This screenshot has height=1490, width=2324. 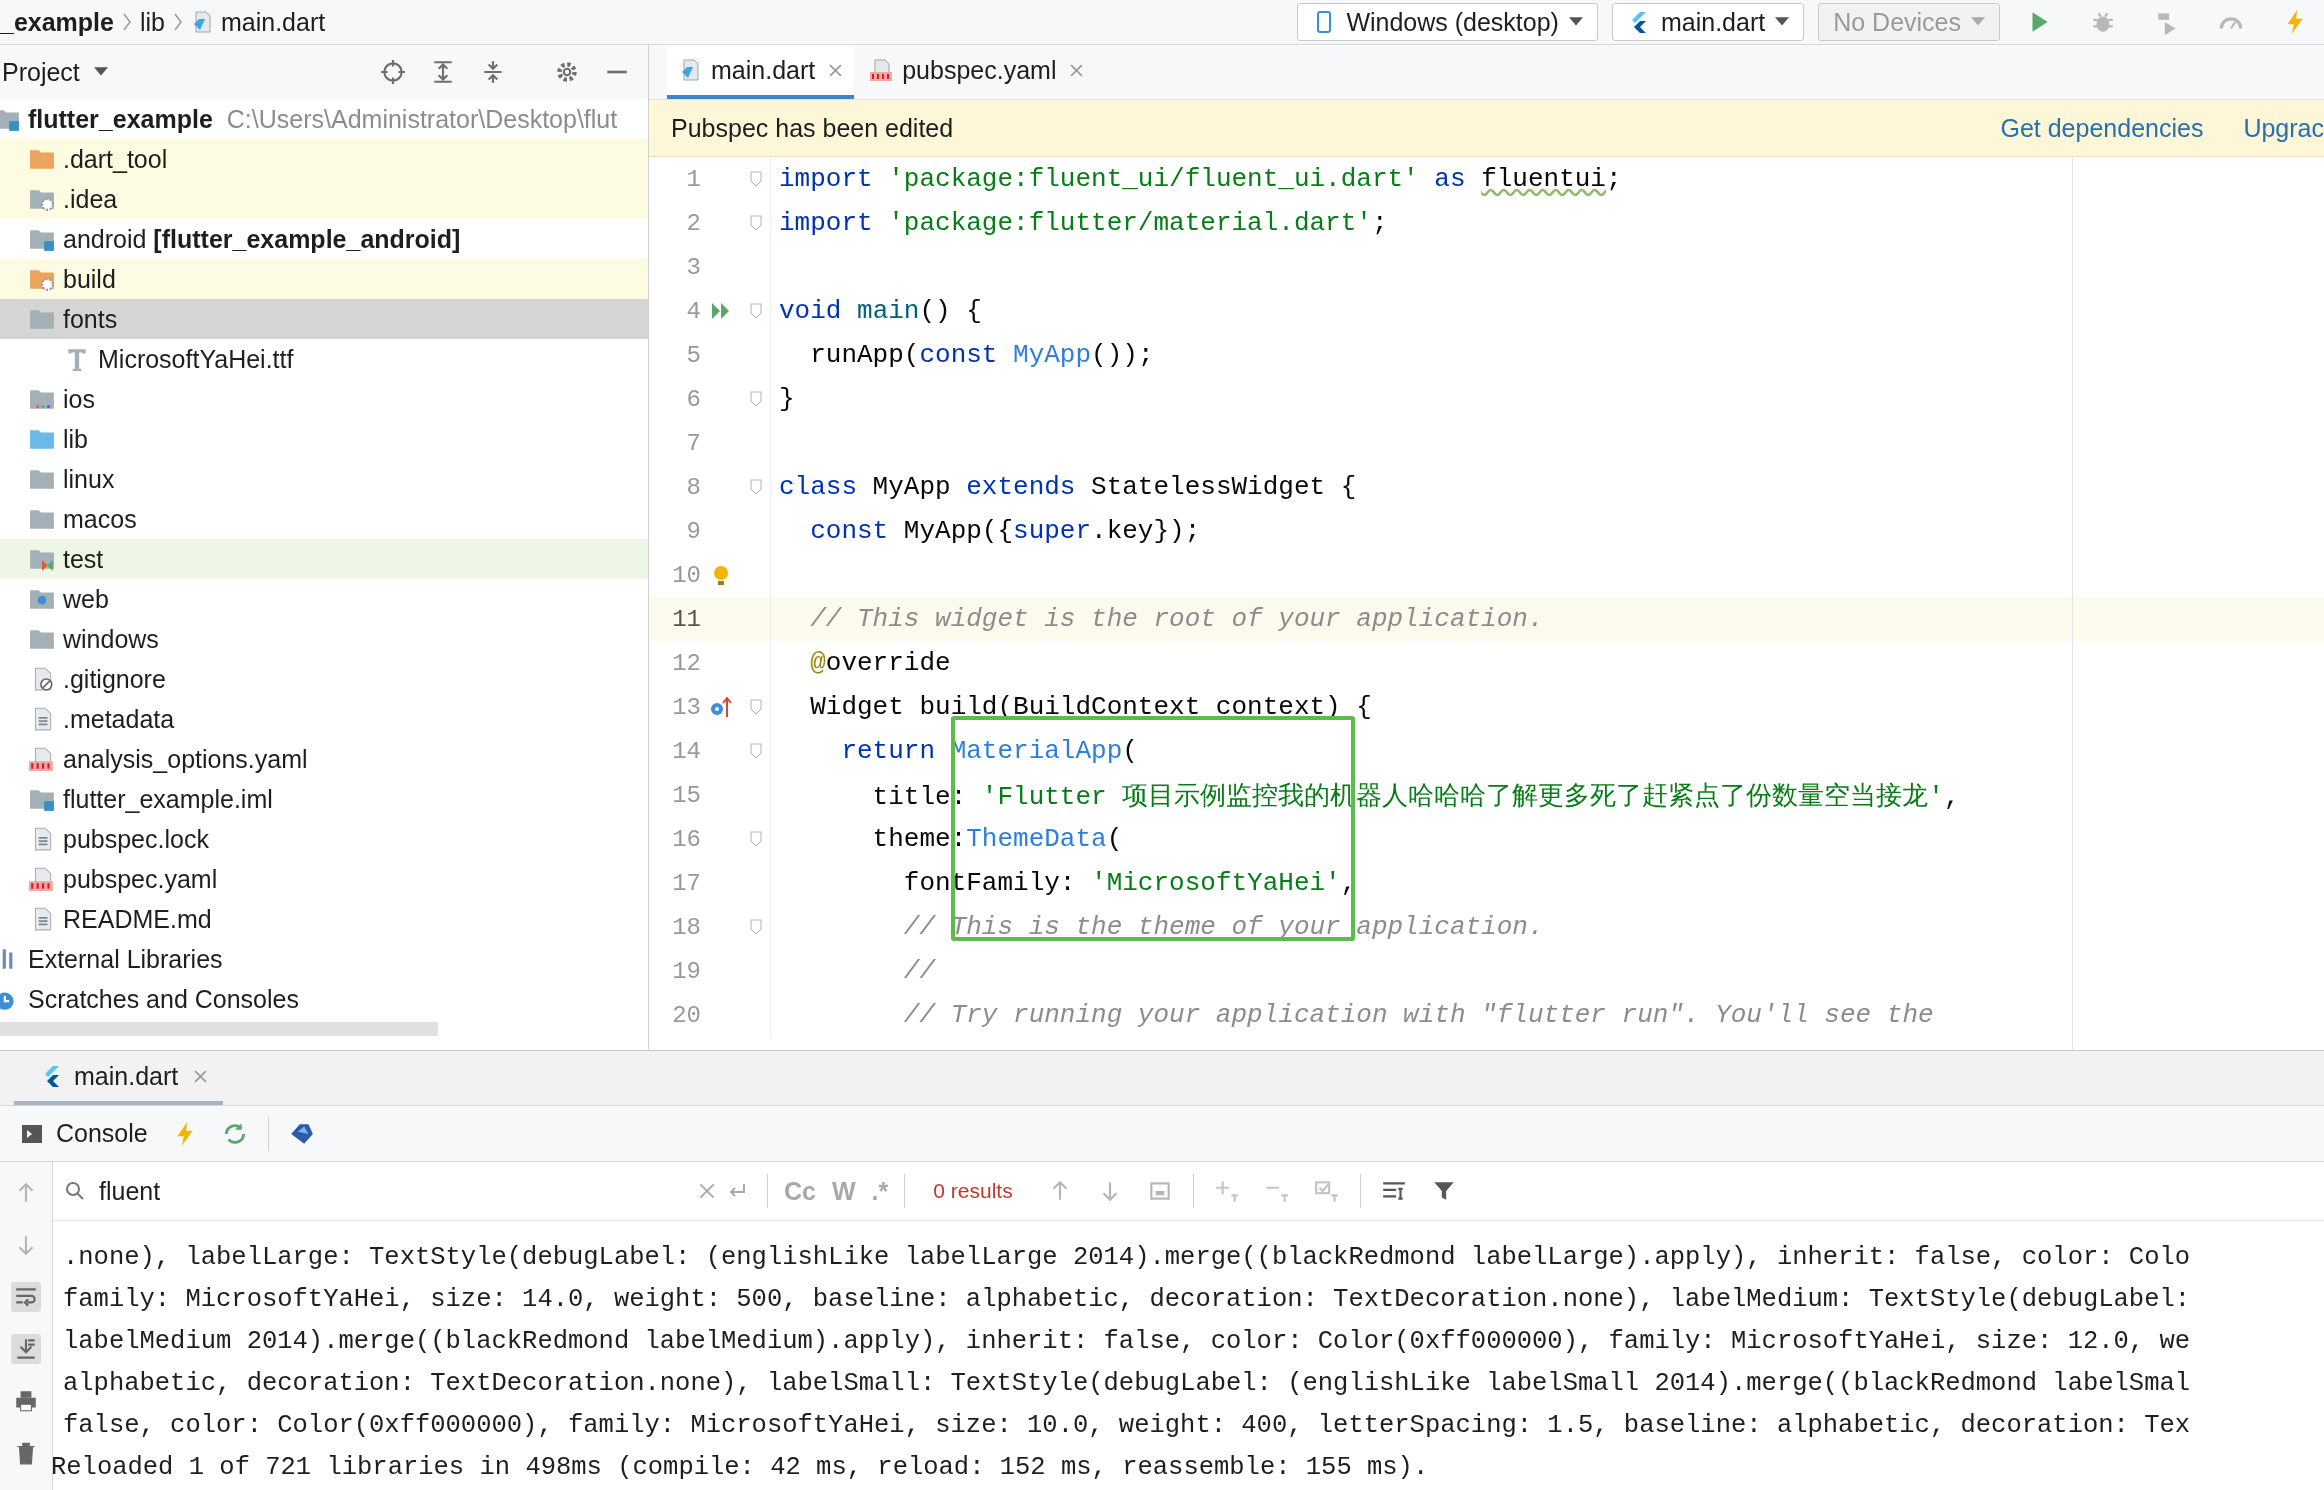 What do you see at coordinates (422, 119) in the screenshot?
I see `project-path: C:\Users\Administrator\Desktop\flut` at bounding box center [422, 119].